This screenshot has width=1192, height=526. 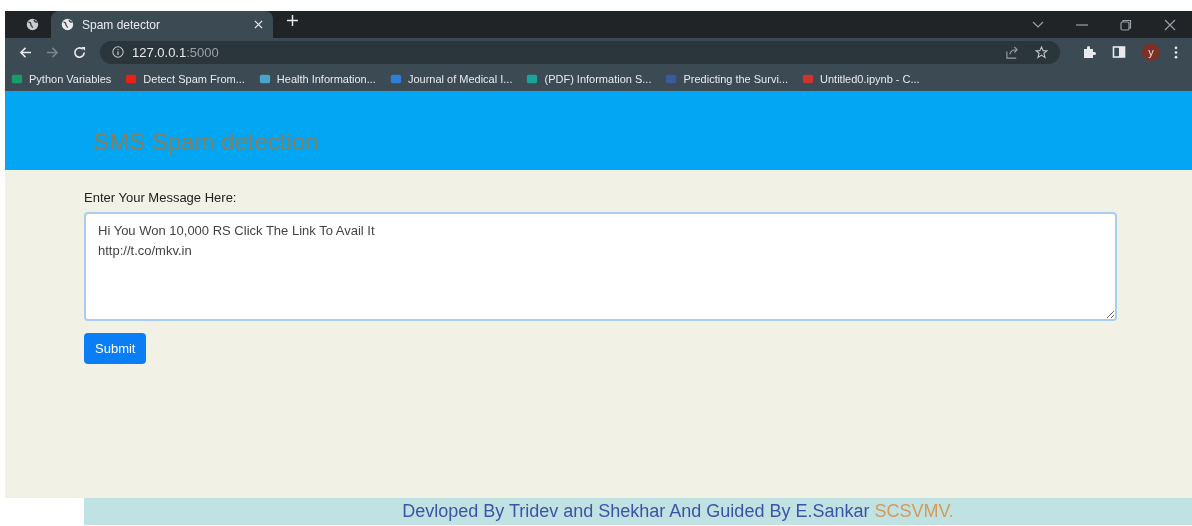 What do you see at coordinates (1170, 24) in the screenshot?
I see `close-icon` at bounding box center [1170, 24].